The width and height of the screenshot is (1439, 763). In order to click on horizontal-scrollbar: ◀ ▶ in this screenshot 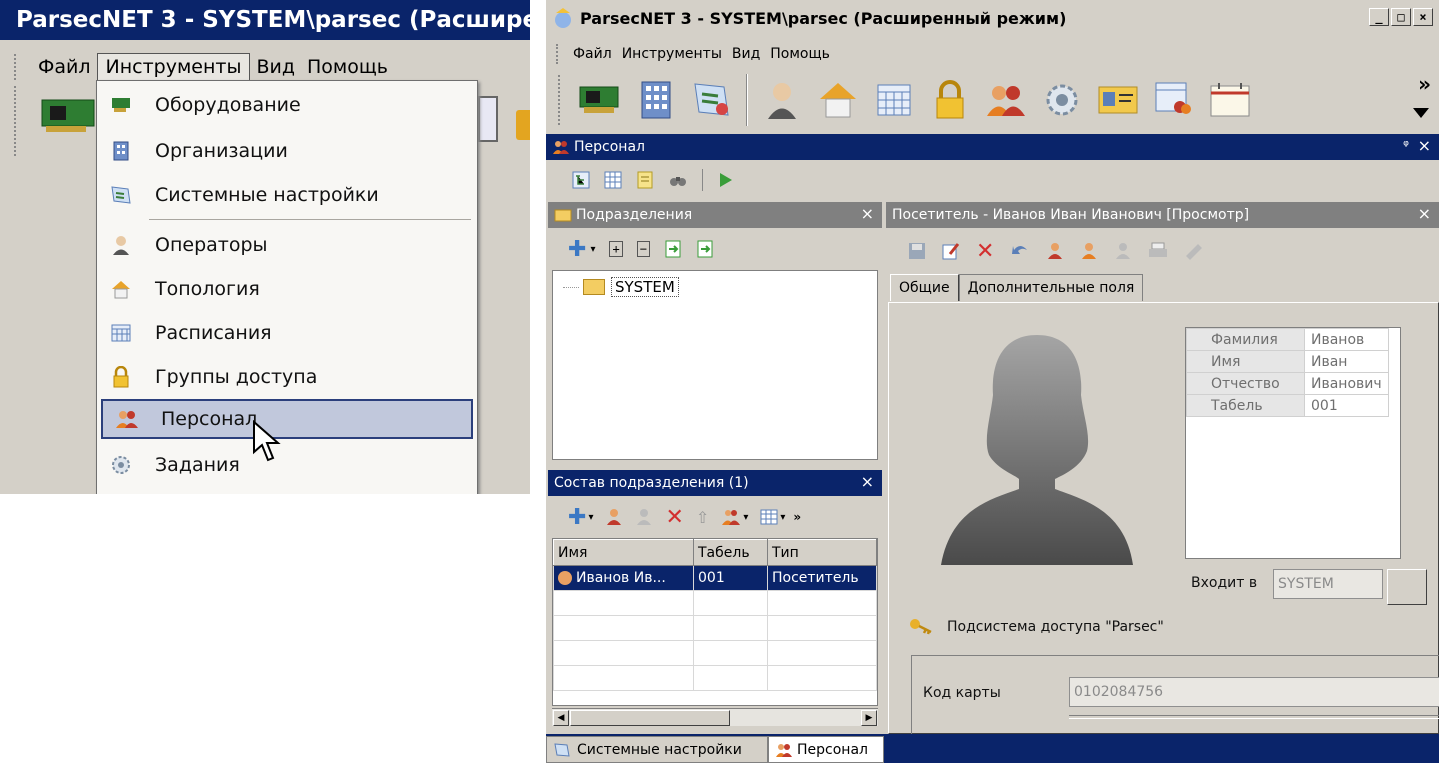, I will do `click(715, 717)`.